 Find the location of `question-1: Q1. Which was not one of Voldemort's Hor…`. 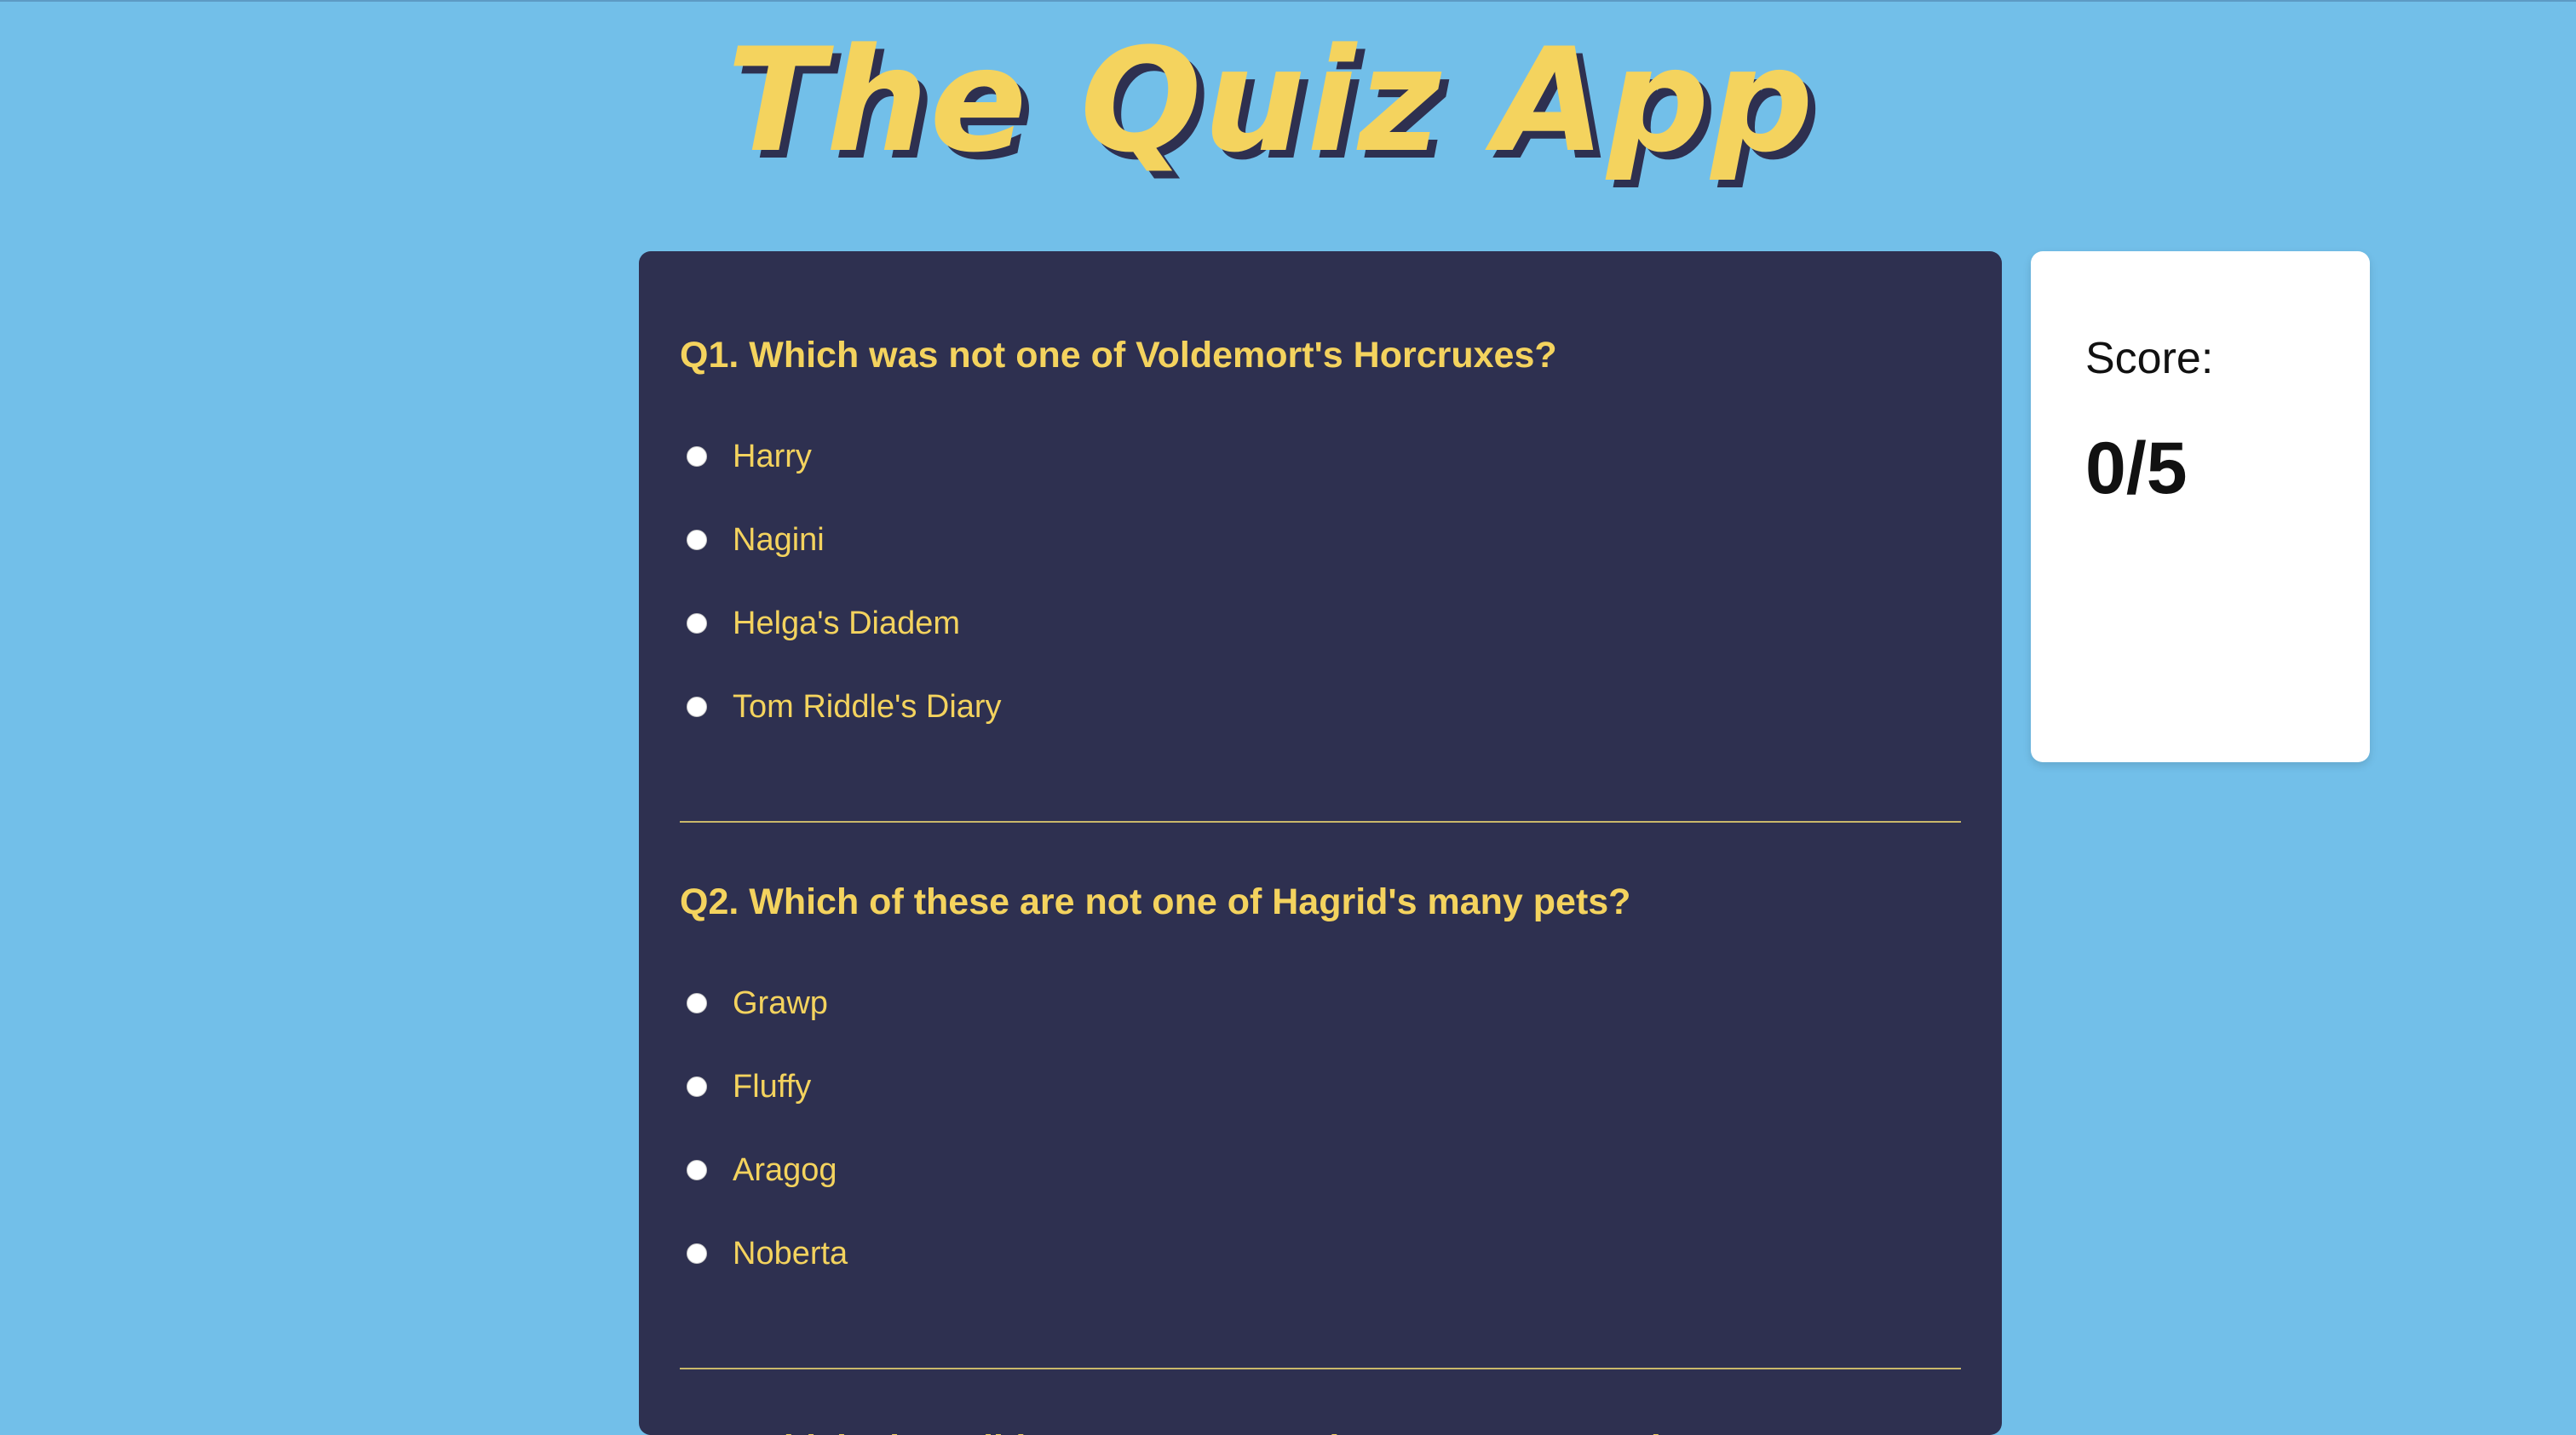

question-1: Q1. Which was not one of Voldemort's Hor… is located at coordinates (1321, 541).